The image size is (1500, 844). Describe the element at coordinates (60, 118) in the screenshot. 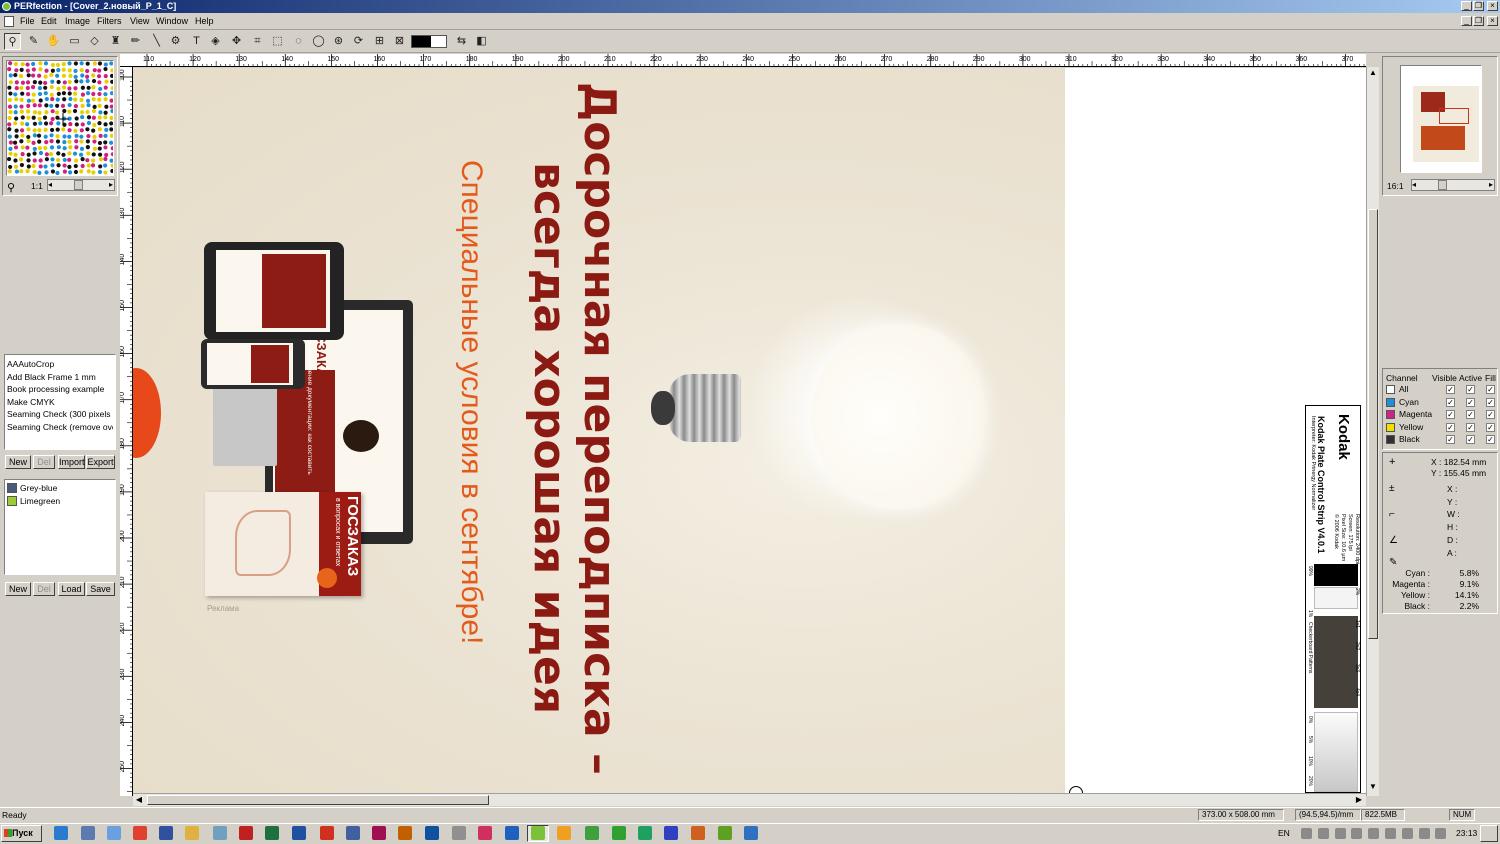

I see `navigator-preview` at that location.